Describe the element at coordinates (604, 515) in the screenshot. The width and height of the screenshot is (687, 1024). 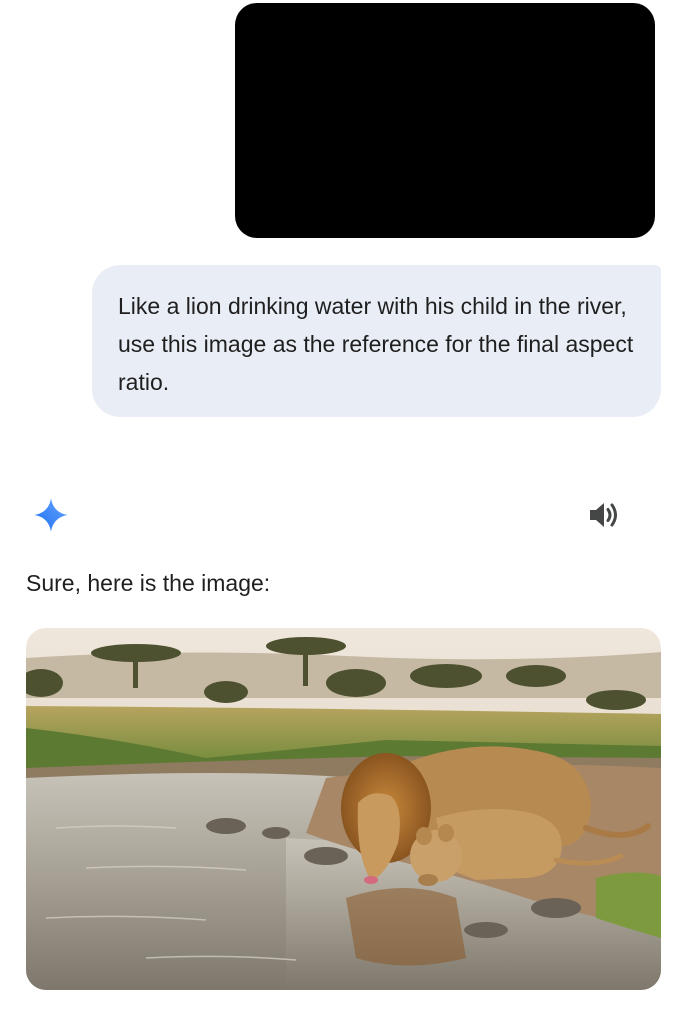
I see `speaker-icon` at that location.